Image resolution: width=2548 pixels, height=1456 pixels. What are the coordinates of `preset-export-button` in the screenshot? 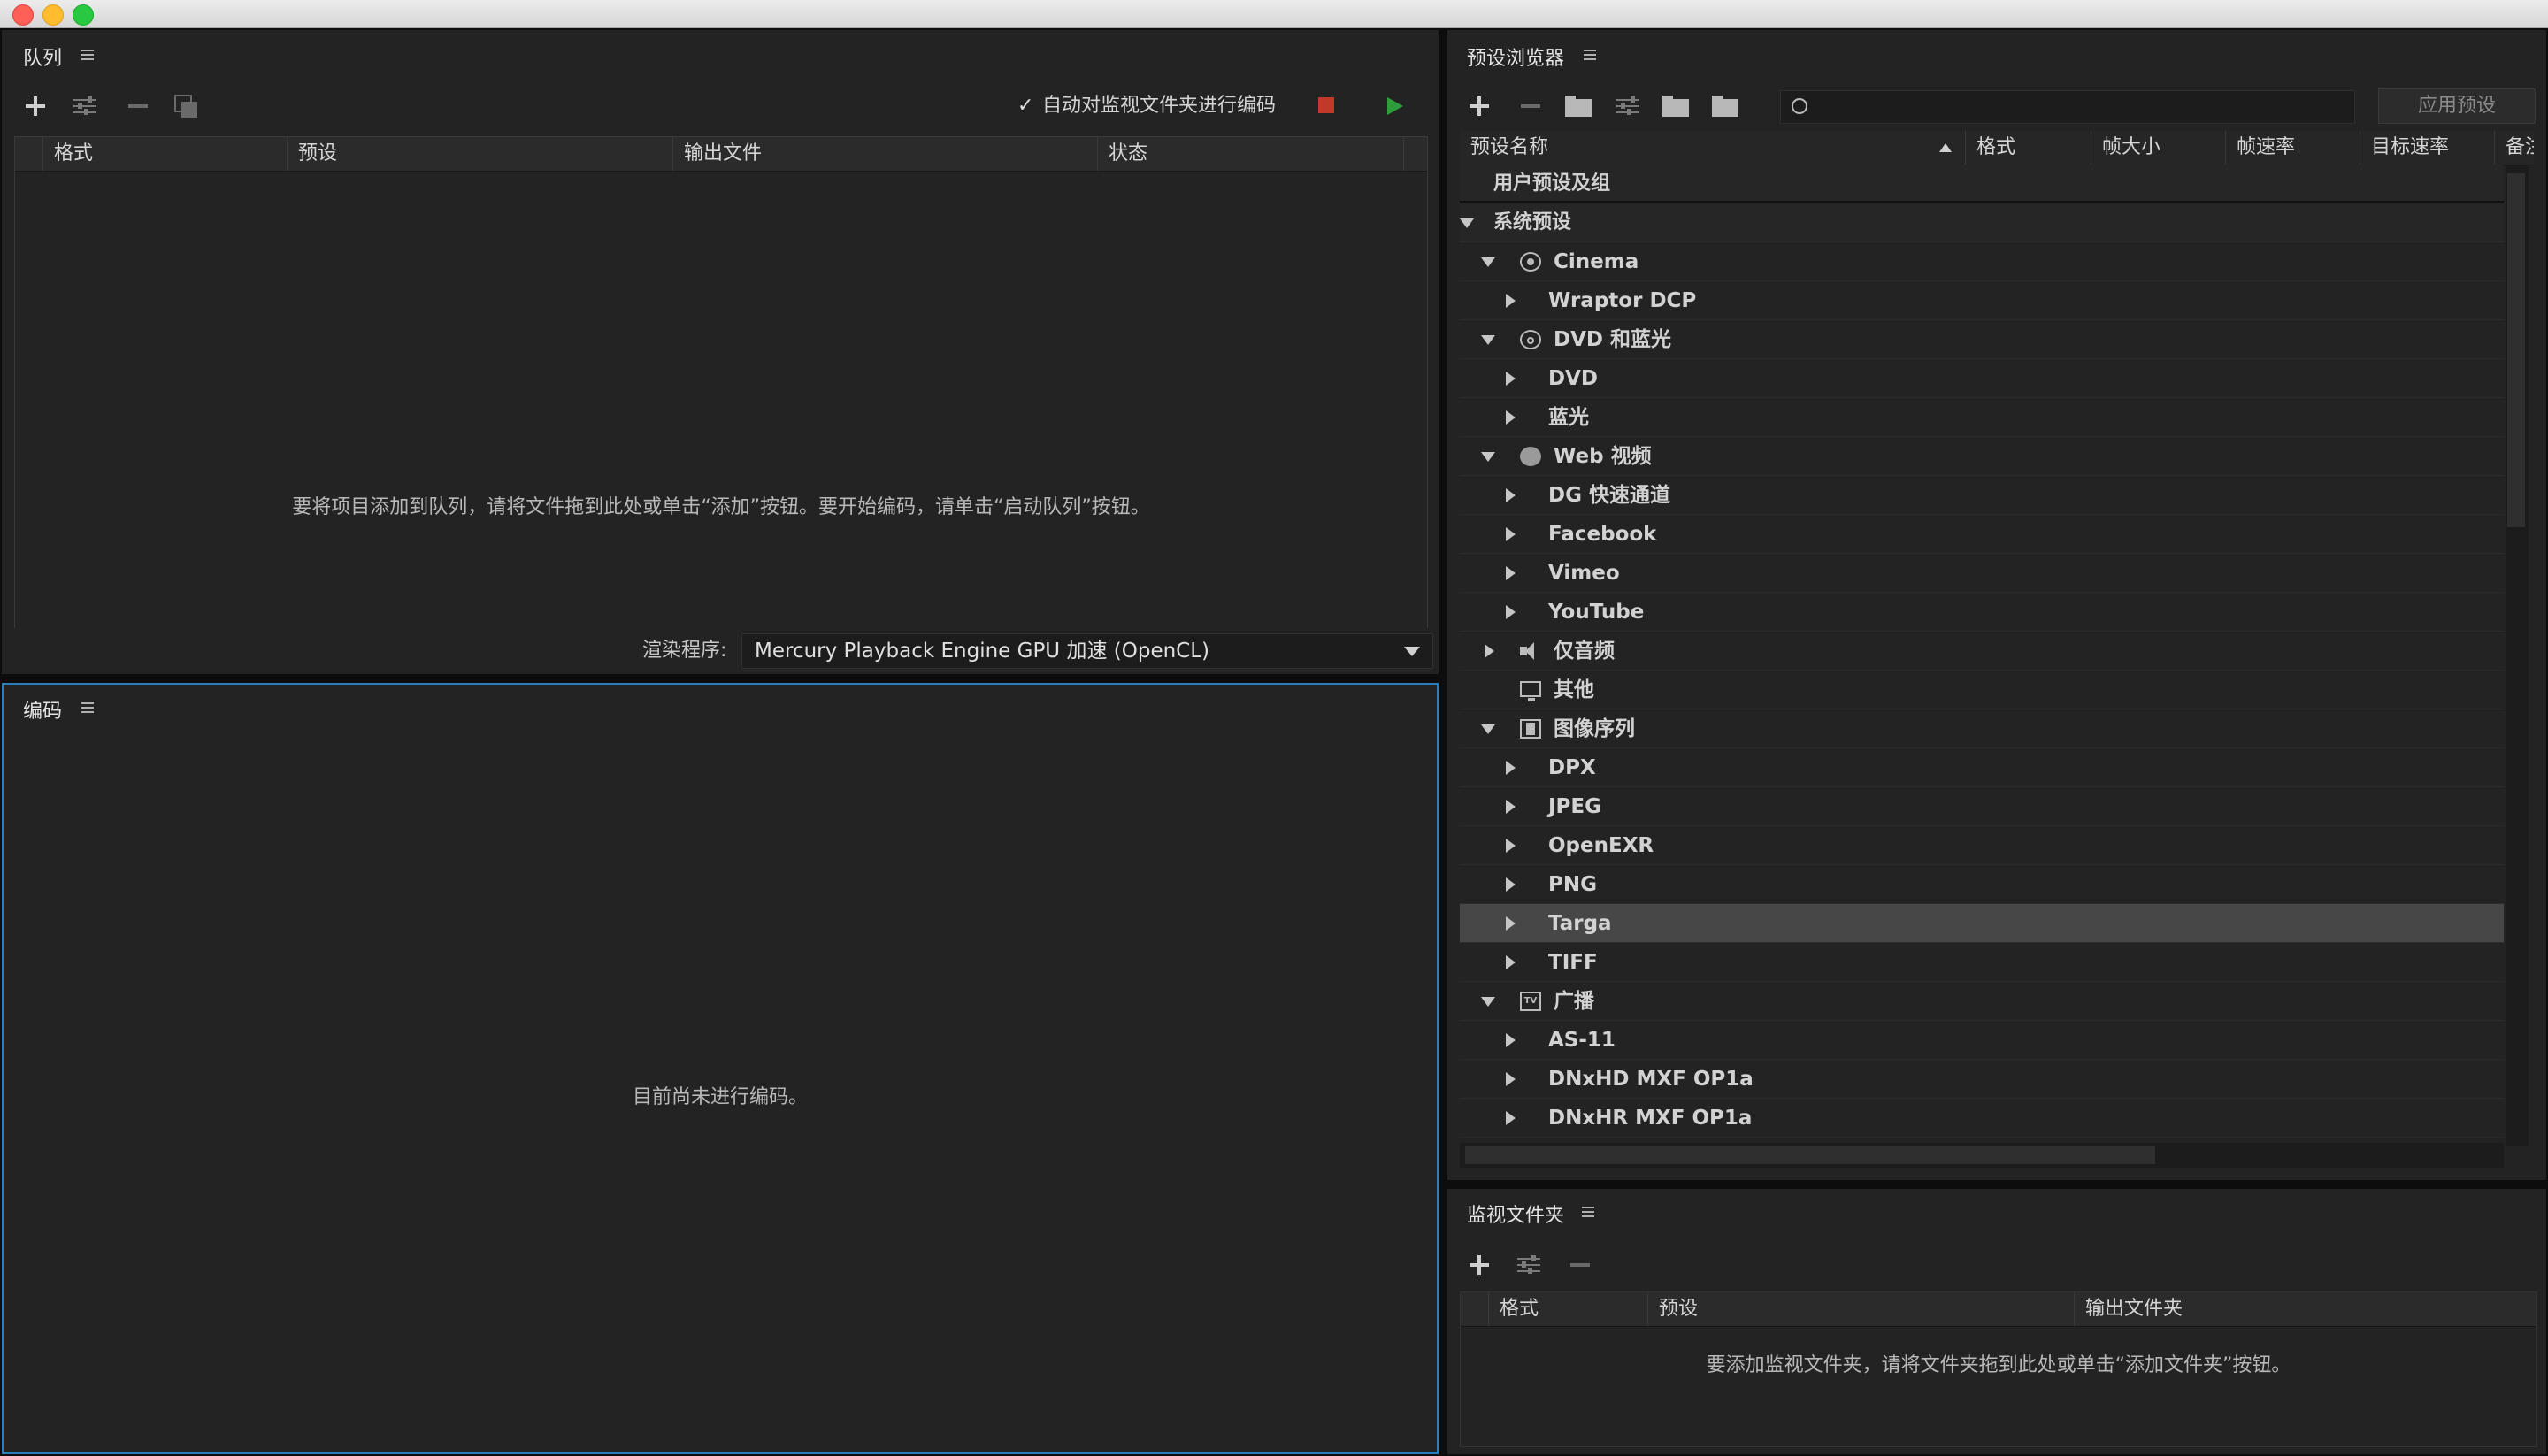 It's located at (1726, 106).